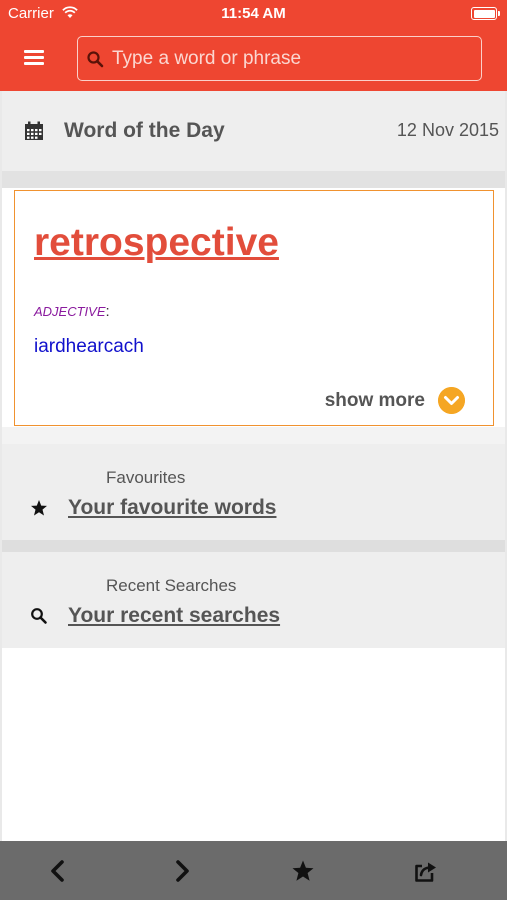 The image size is (507, 900). I want to click on hamburger-menu-icon, so click(34, 58).